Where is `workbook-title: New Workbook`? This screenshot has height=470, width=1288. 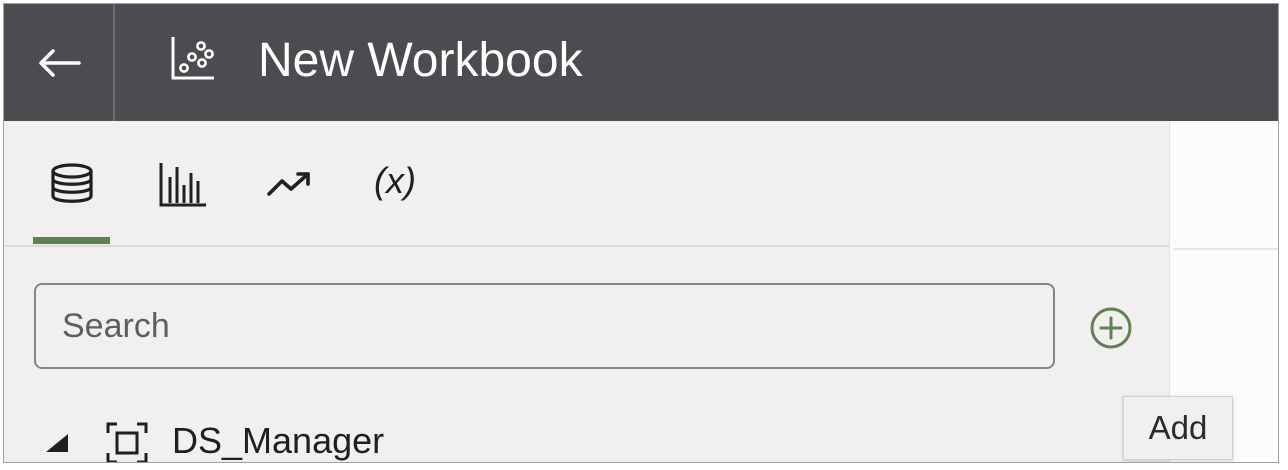 workbook-title: New Workbook is located at coordinates (420, 60).